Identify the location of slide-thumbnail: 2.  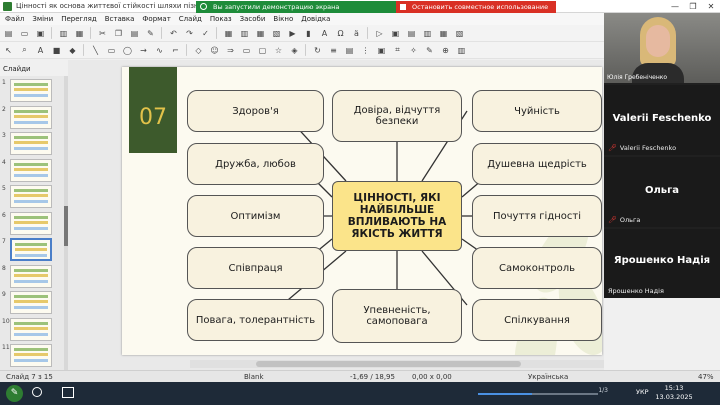
(32, 118).